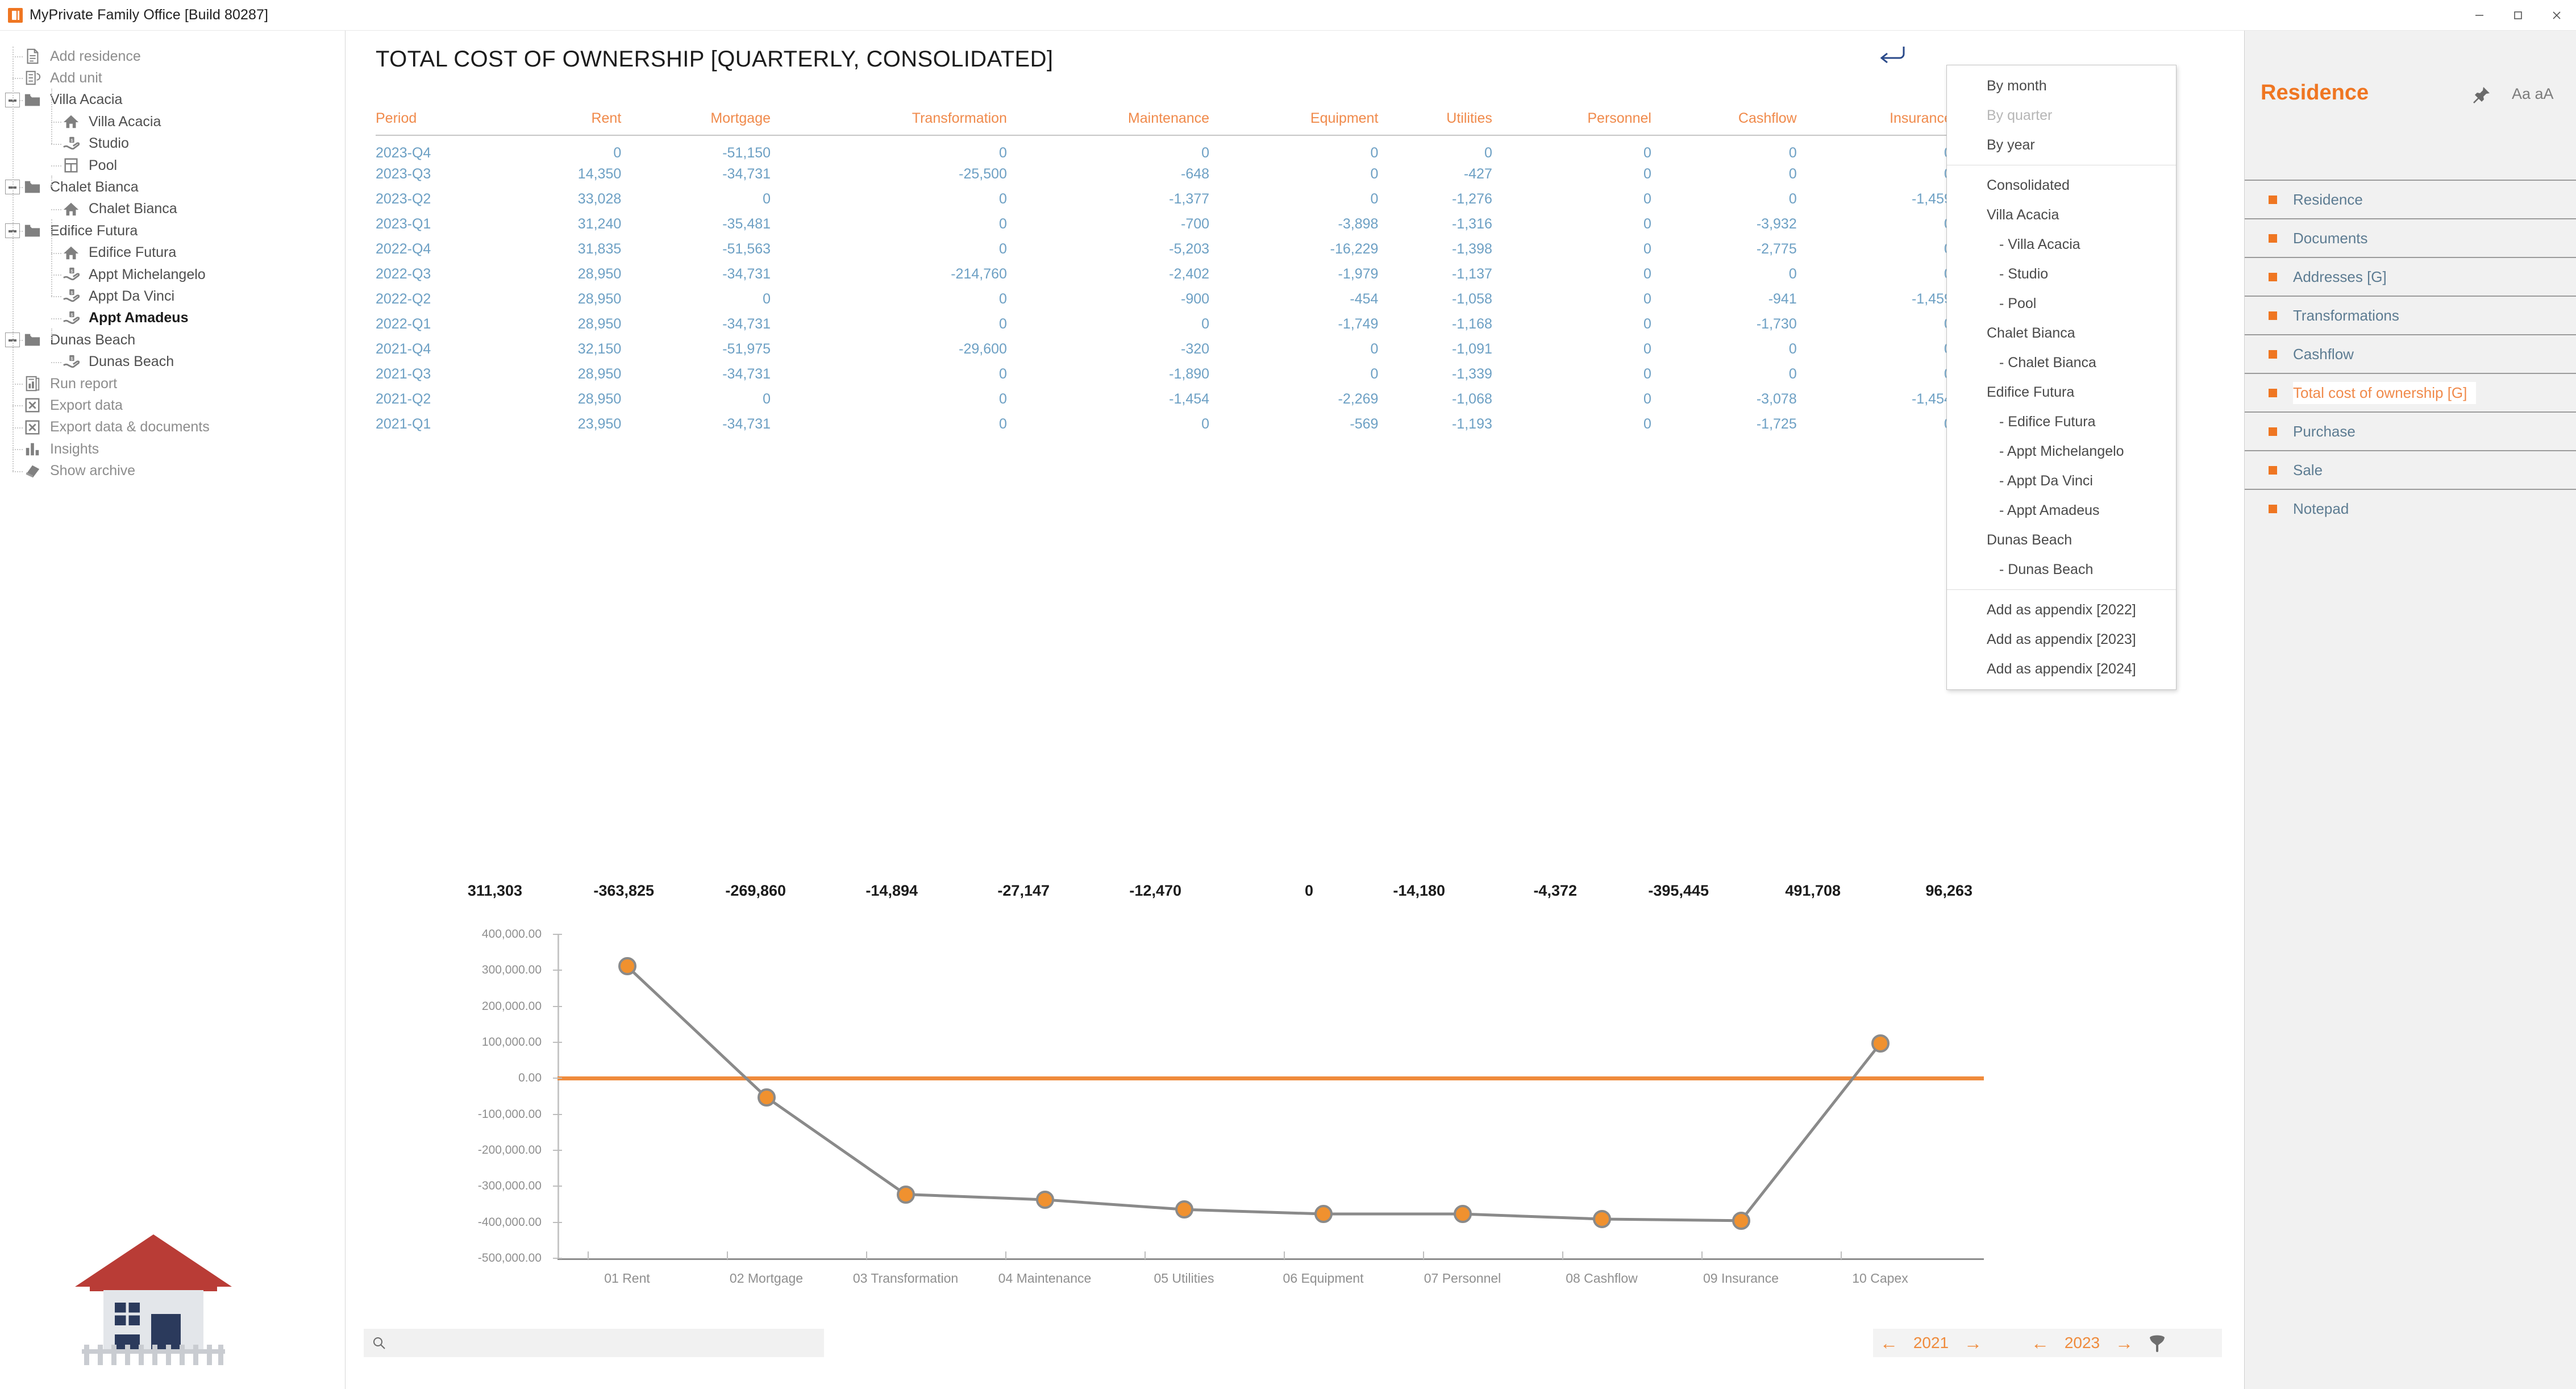 This screenshot has height=1389, width=2576. I want to click on tree-item-export-data: Export data, so click(73, 405).